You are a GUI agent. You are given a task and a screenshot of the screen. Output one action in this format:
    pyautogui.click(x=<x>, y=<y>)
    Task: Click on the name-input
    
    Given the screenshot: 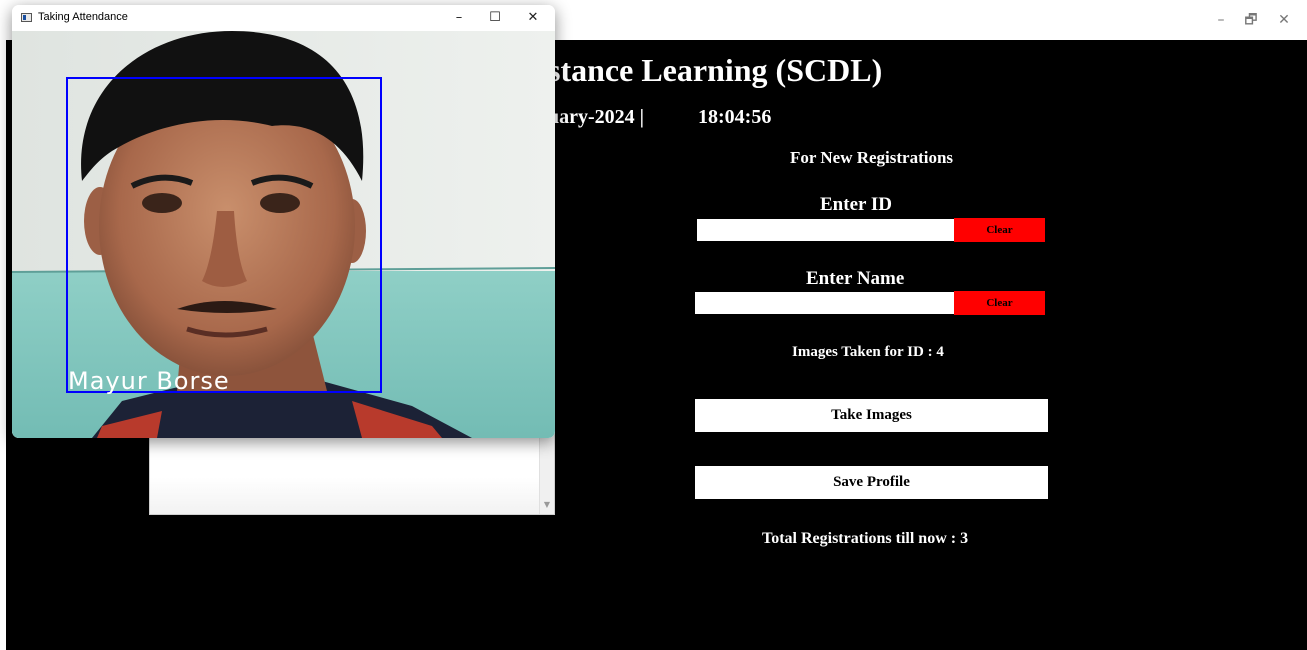 What is the action you would take?
    pyautogui.click(x=824, y=303)
    